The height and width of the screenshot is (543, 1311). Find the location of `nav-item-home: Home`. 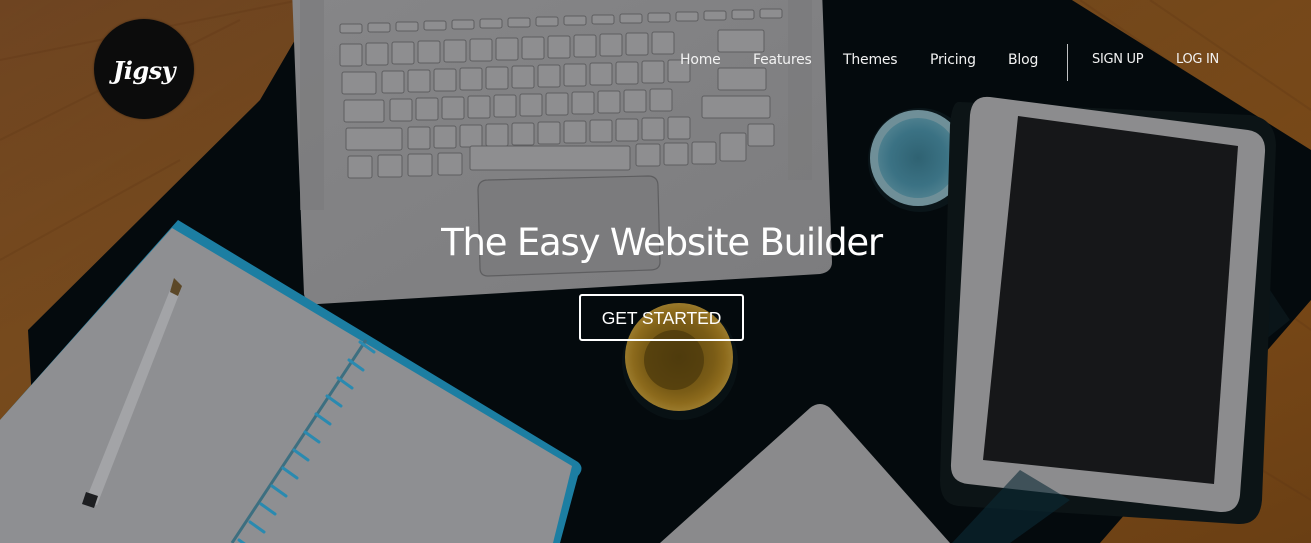

nav-item-home: Home is located at coordinates (700, 60).